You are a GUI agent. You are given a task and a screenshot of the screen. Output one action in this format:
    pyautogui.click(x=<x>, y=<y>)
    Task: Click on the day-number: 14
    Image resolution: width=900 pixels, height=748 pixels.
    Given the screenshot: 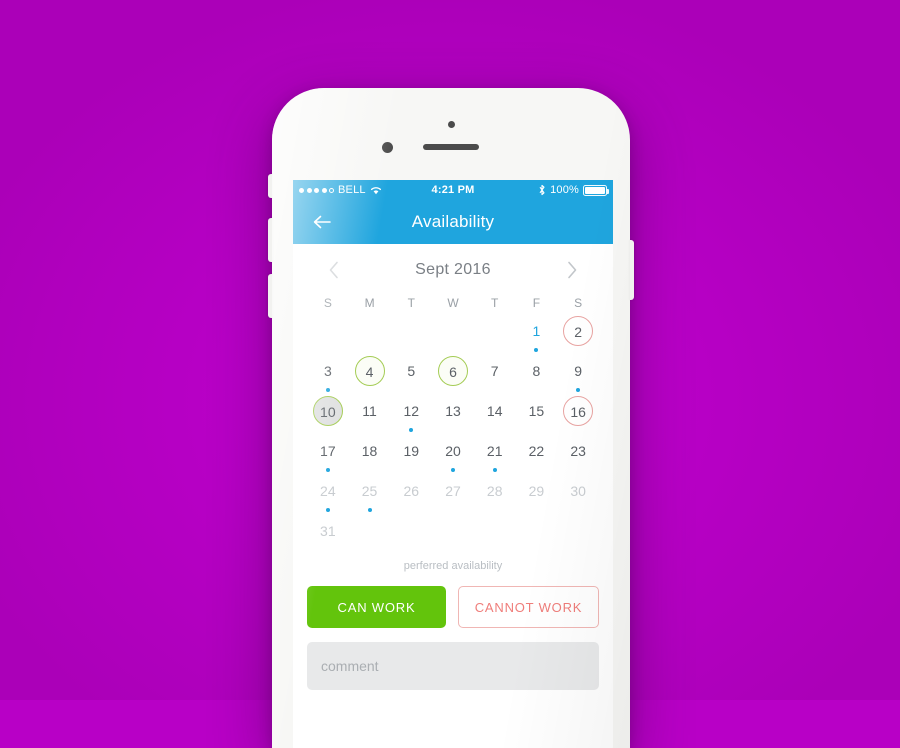 What is the action you would take?
    pyautogui.click(x=495, y=411)
    